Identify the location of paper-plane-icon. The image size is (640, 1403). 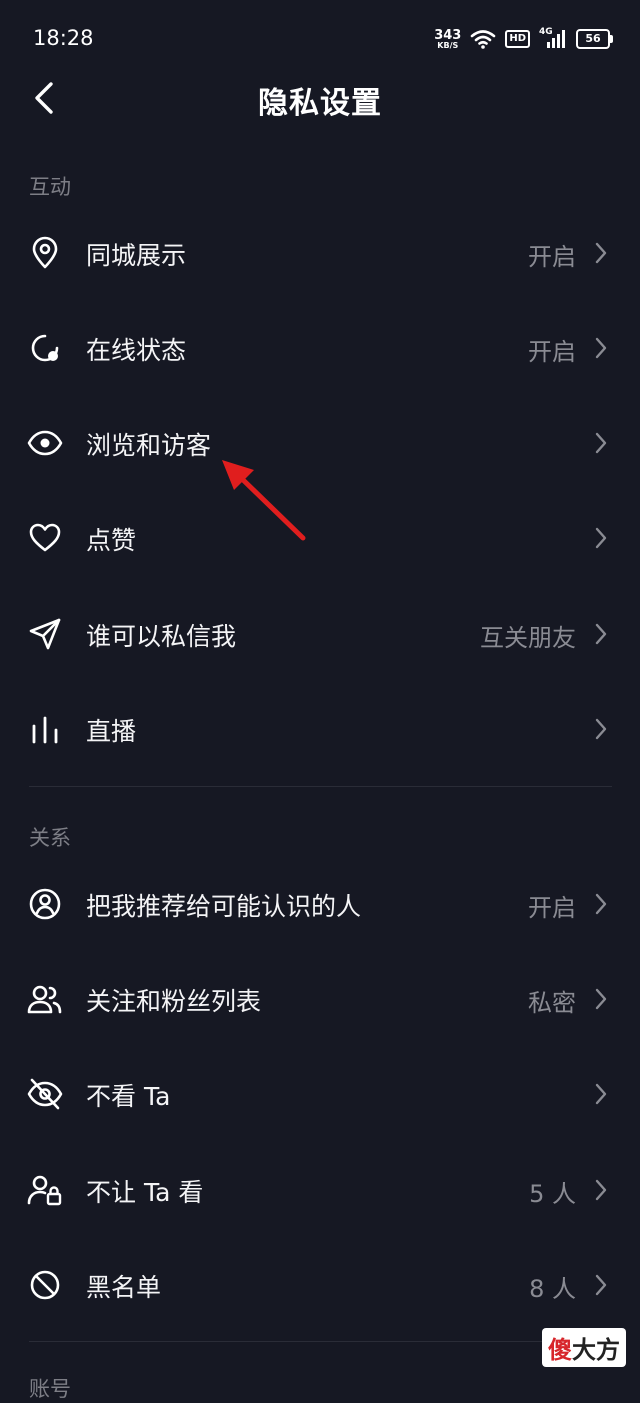
(45, 634).